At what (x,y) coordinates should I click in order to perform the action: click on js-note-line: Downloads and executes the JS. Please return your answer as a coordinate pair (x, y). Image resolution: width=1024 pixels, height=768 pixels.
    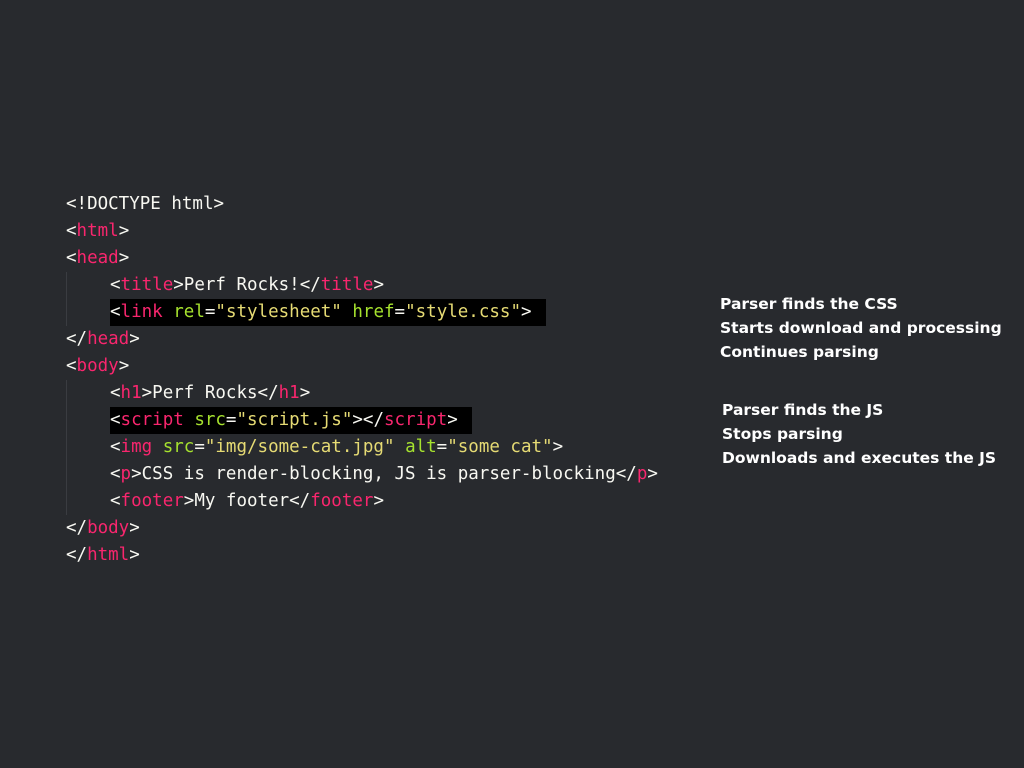
    Looking at the image, I should click on (859, 458).